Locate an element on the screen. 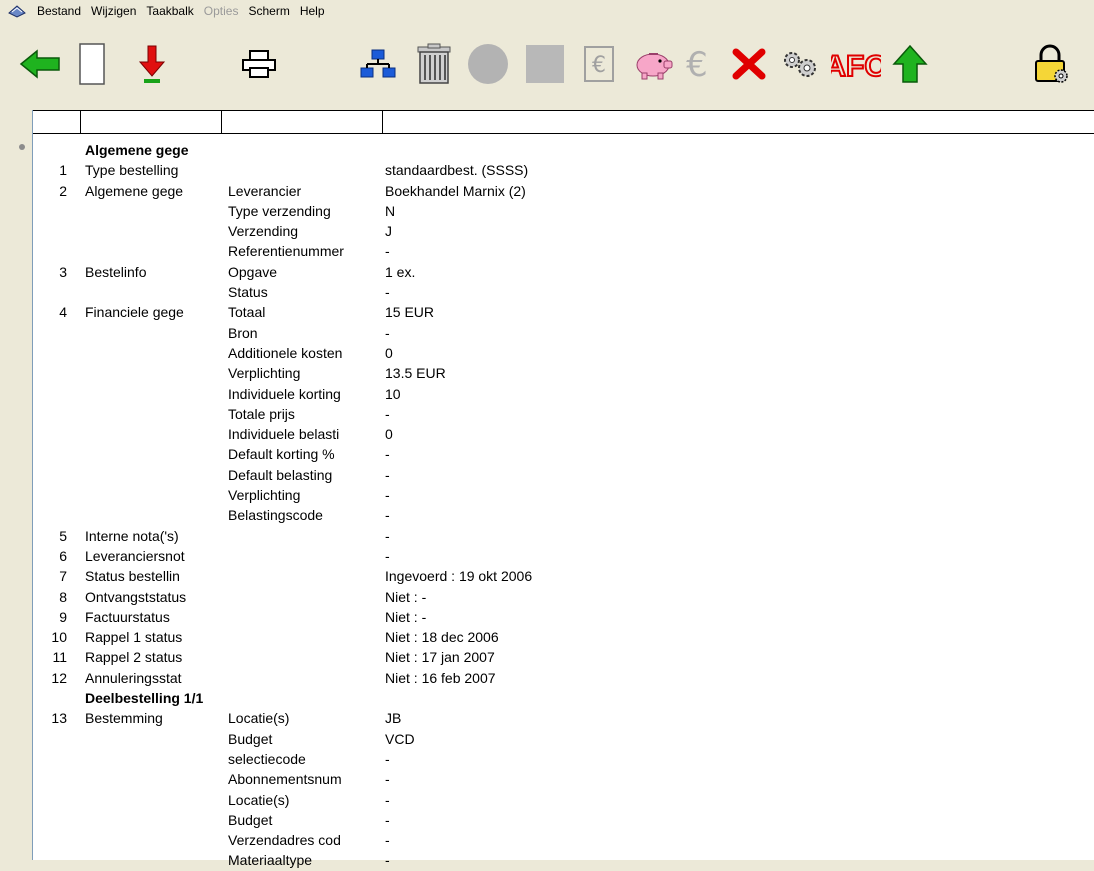 This screenshot has width=1094, height=871. row-value: JB is located at coordinates (393, 718).